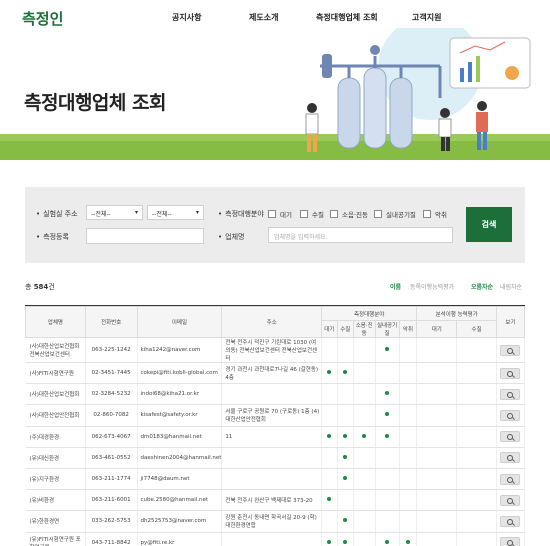 This screenshot has height=546, width=550. Describe the element at coordinates (347, 17) in the screenshot. I see `nav-agency-search: 측정대행업체 조회` at that location.